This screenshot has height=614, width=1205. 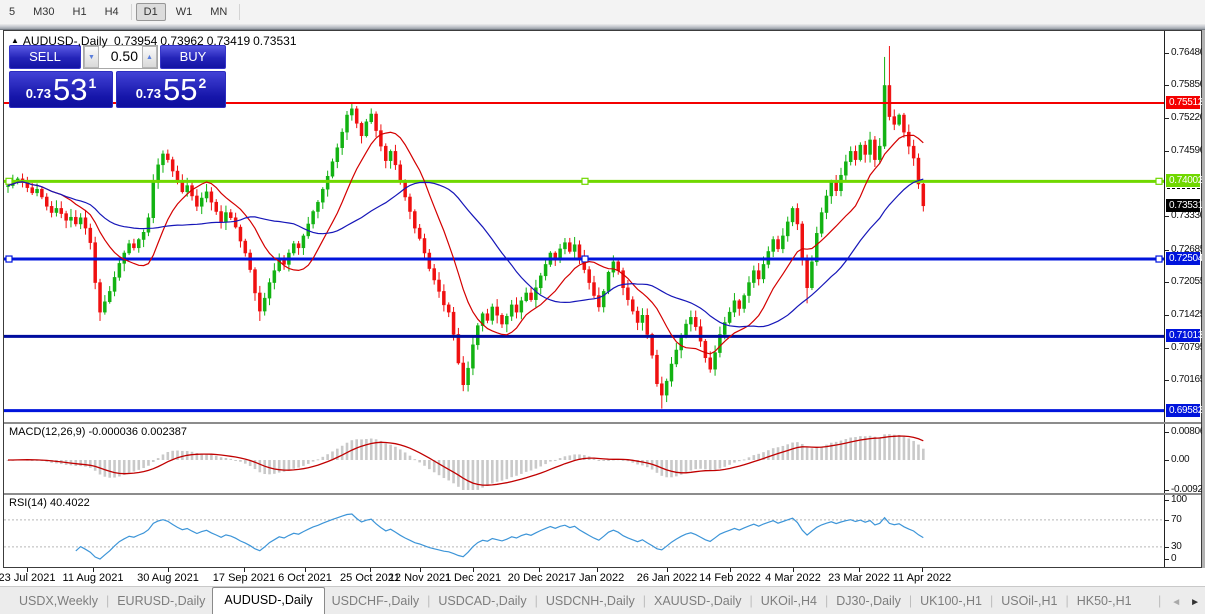 What do you see at coordinates (730, 578) in the screenshot?
I see `date-label: 14 Feb 2022` at bounding box center [730, 578].